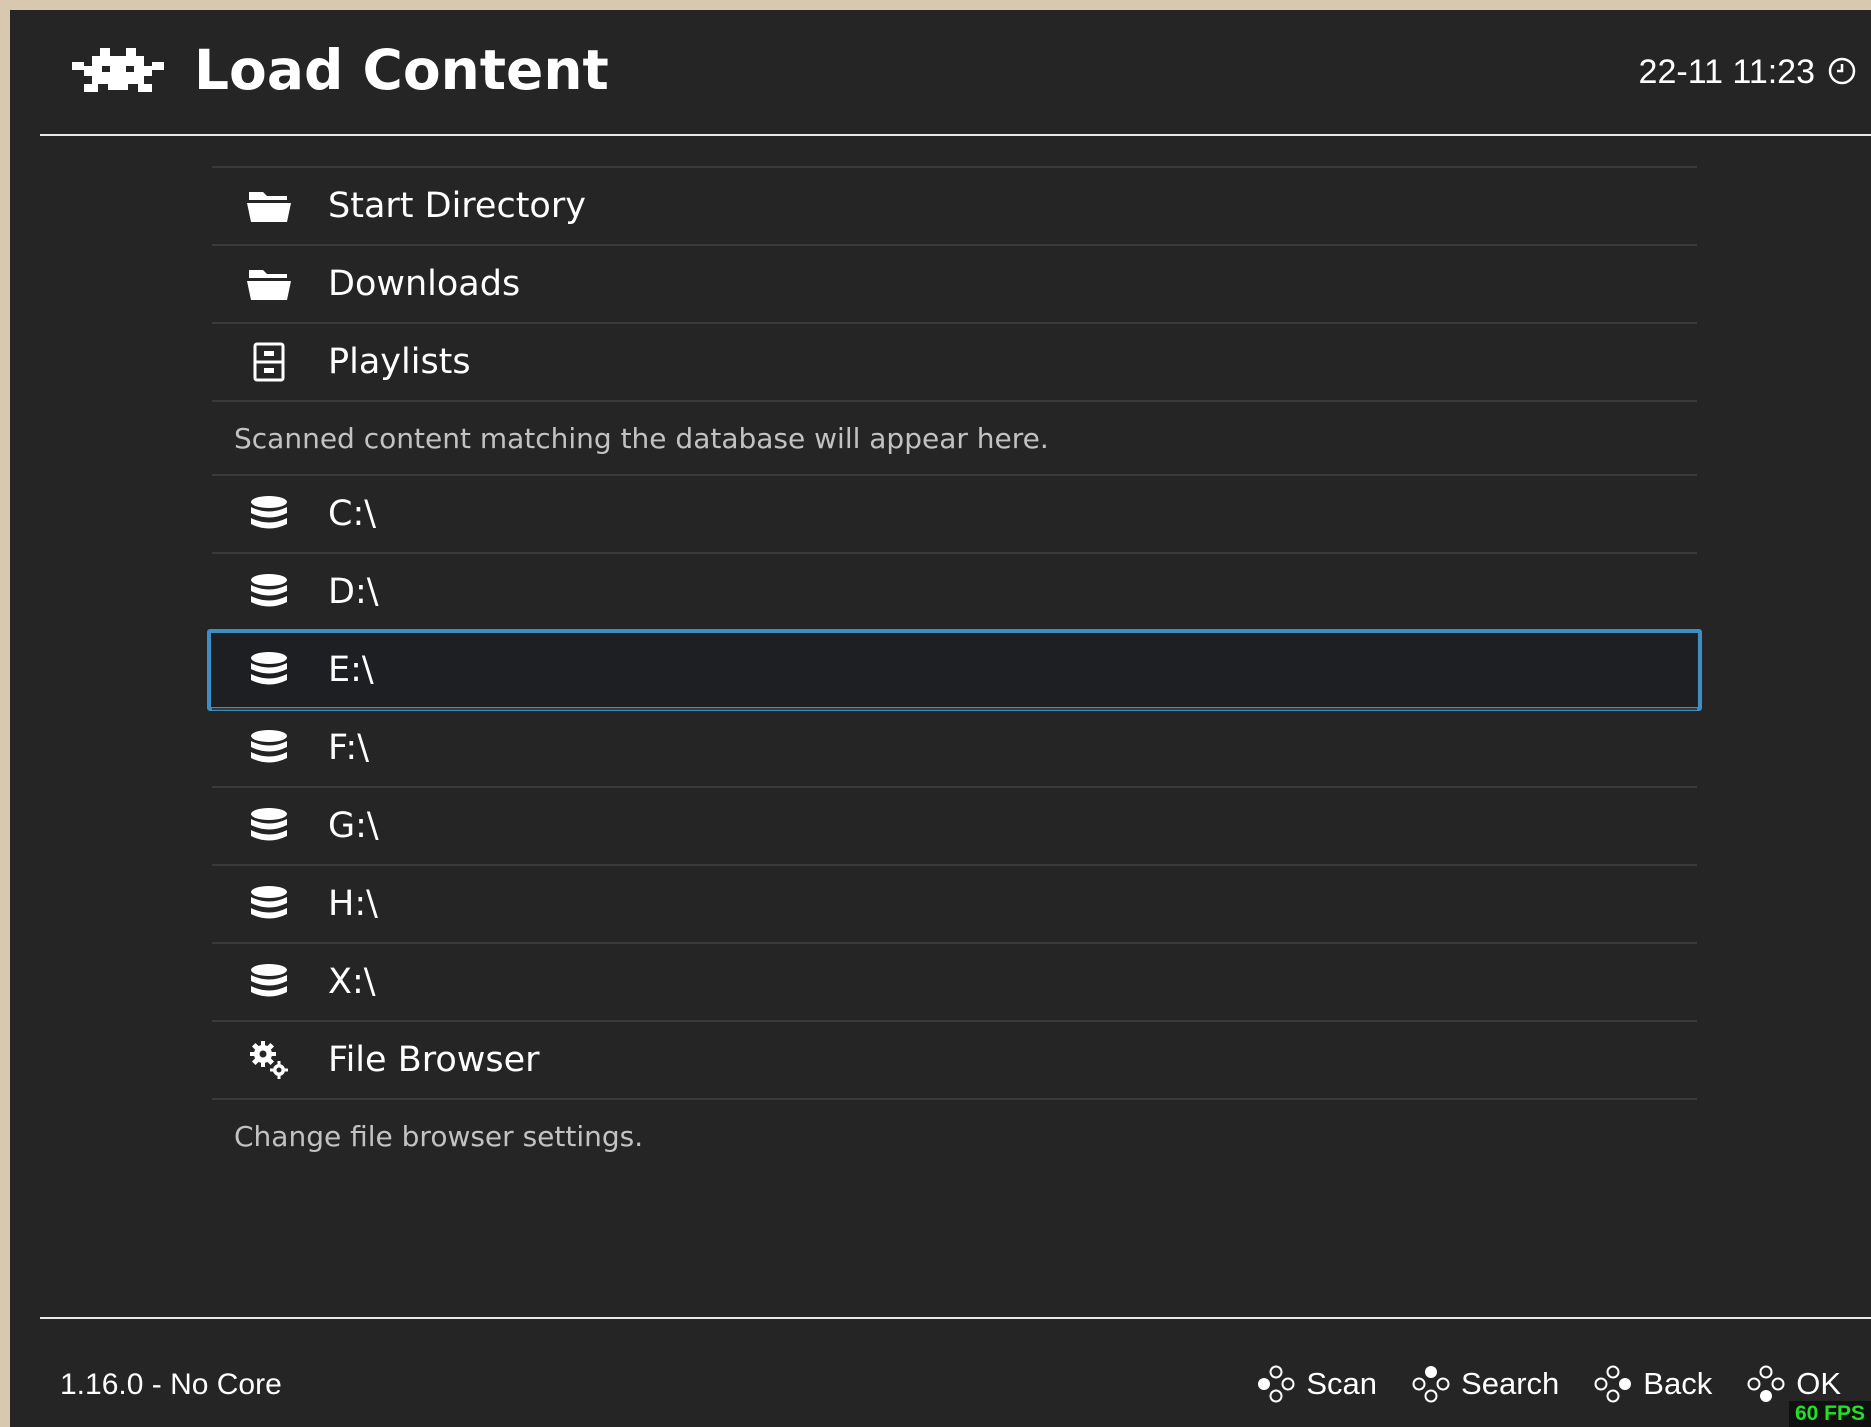  What do you see at coordinates (353, 592) in the screenshot?
I see `menu-item-label: D:\` at bounding box center [353, 592].